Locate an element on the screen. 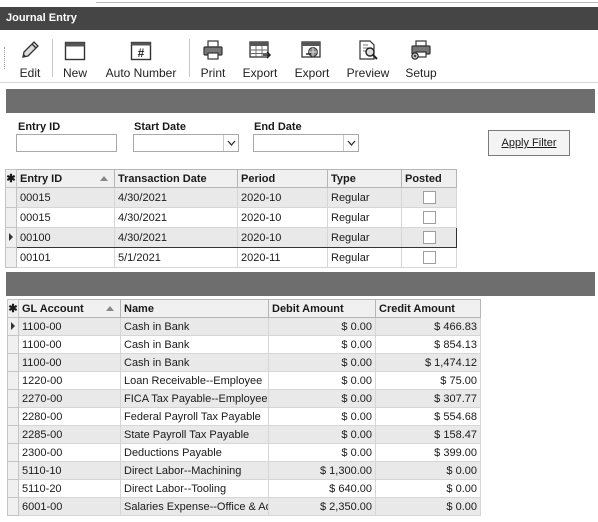  gl-account-cell: 5110-20 is located at coordinates (69, 488).